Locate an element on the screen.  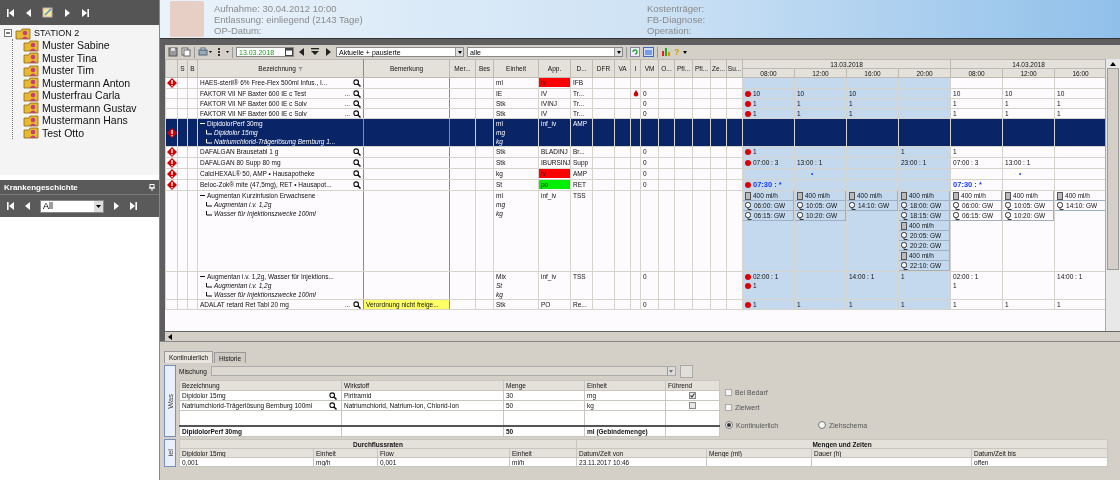
patient-info-text: Operation: is located at coordinates (669, 30).